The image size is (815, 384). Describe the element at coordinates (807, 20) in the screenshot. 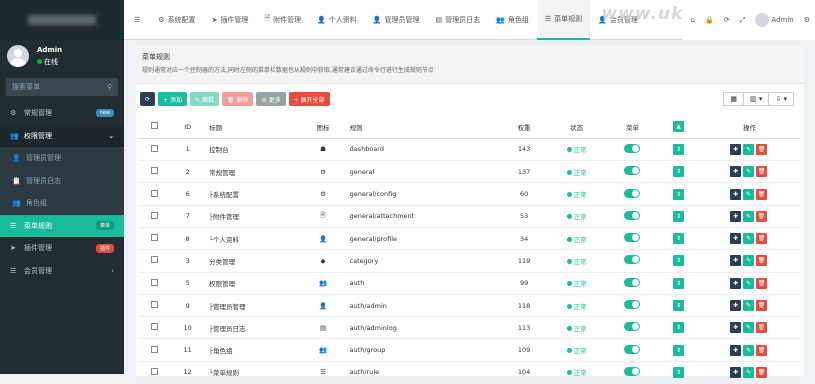

I see `settings-icon: ⚙` at that location.